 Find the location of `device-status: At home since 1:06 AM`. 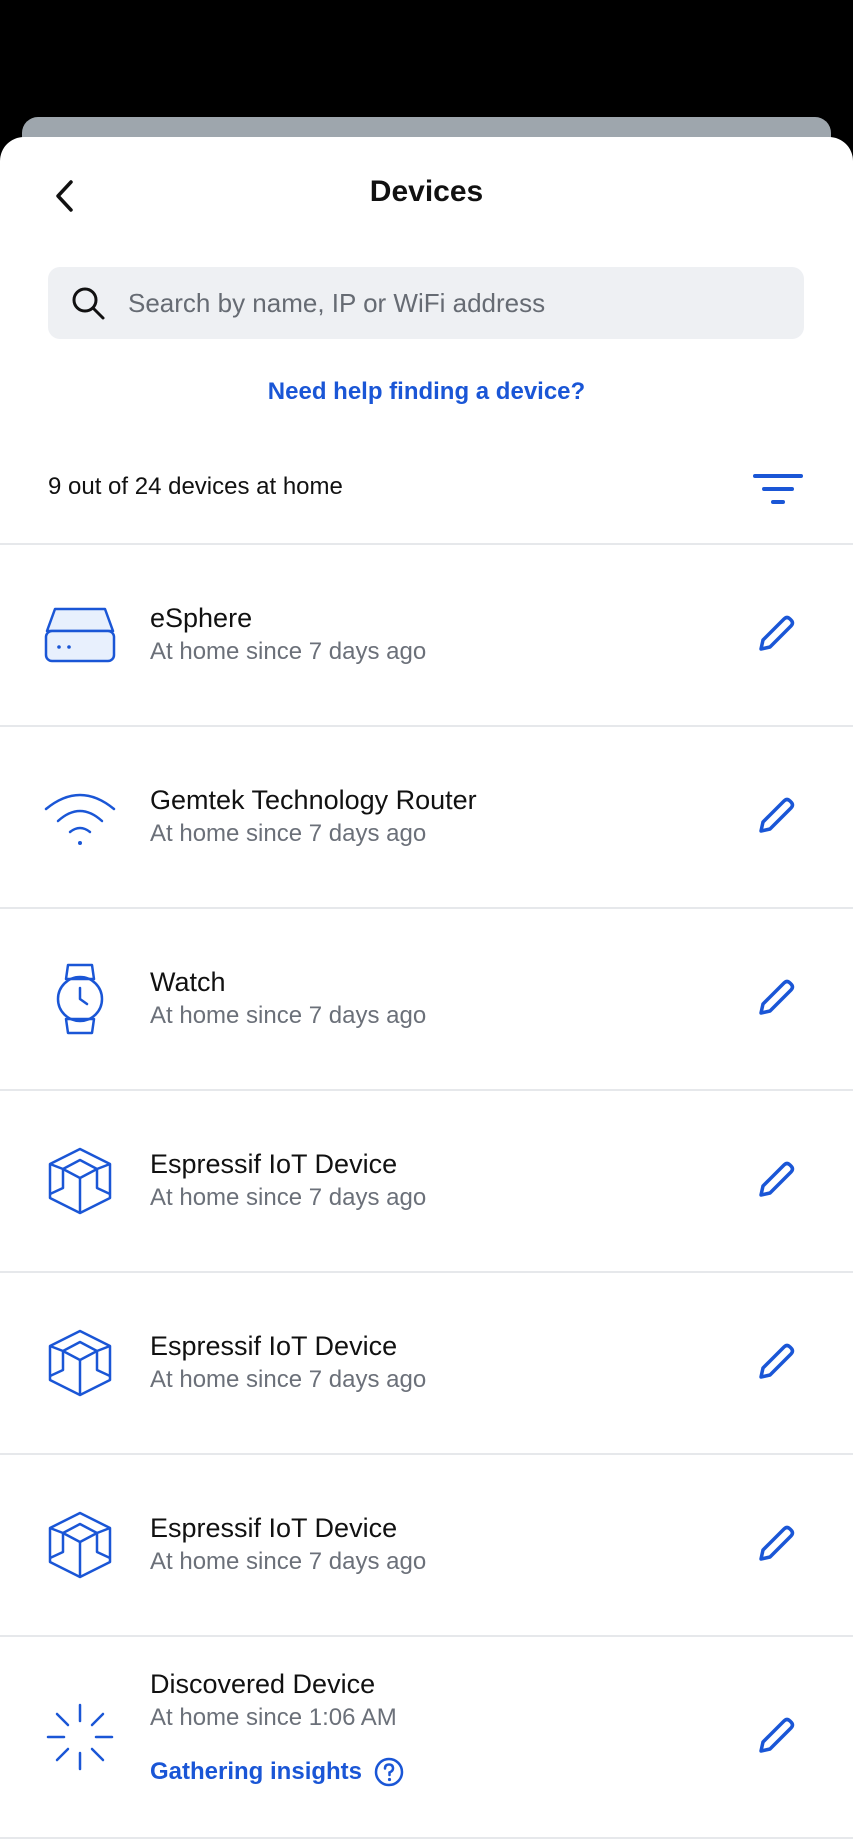

device-status: At home since 1:06 AM is located at coordinates (273, 1717).